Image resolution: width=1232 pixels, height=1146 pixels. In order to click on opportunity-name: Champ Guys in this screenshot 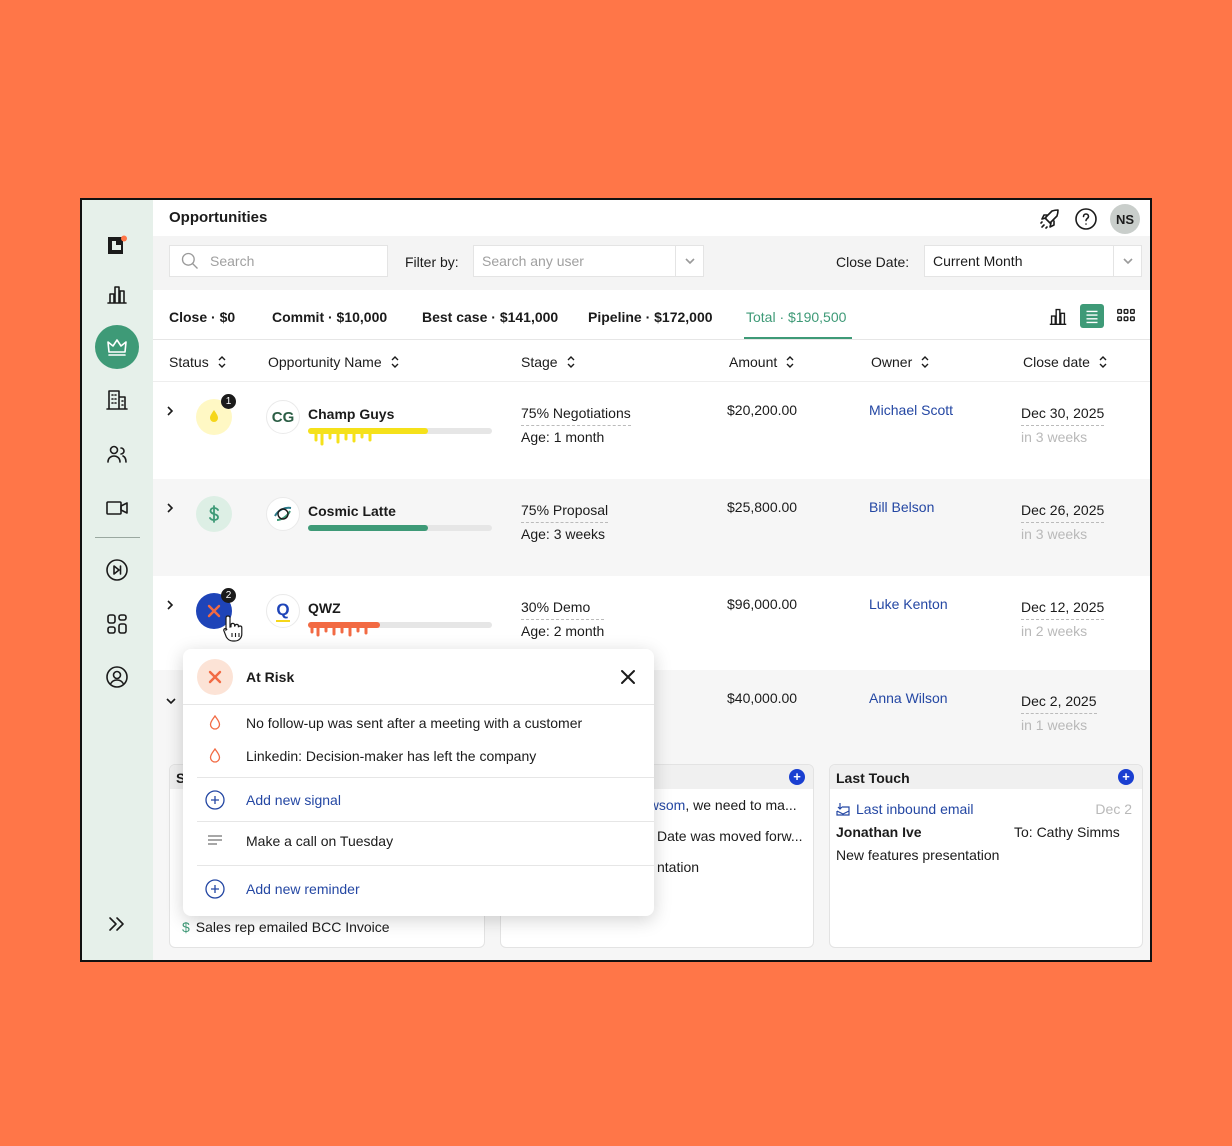, I will do `click(351, 414)`.